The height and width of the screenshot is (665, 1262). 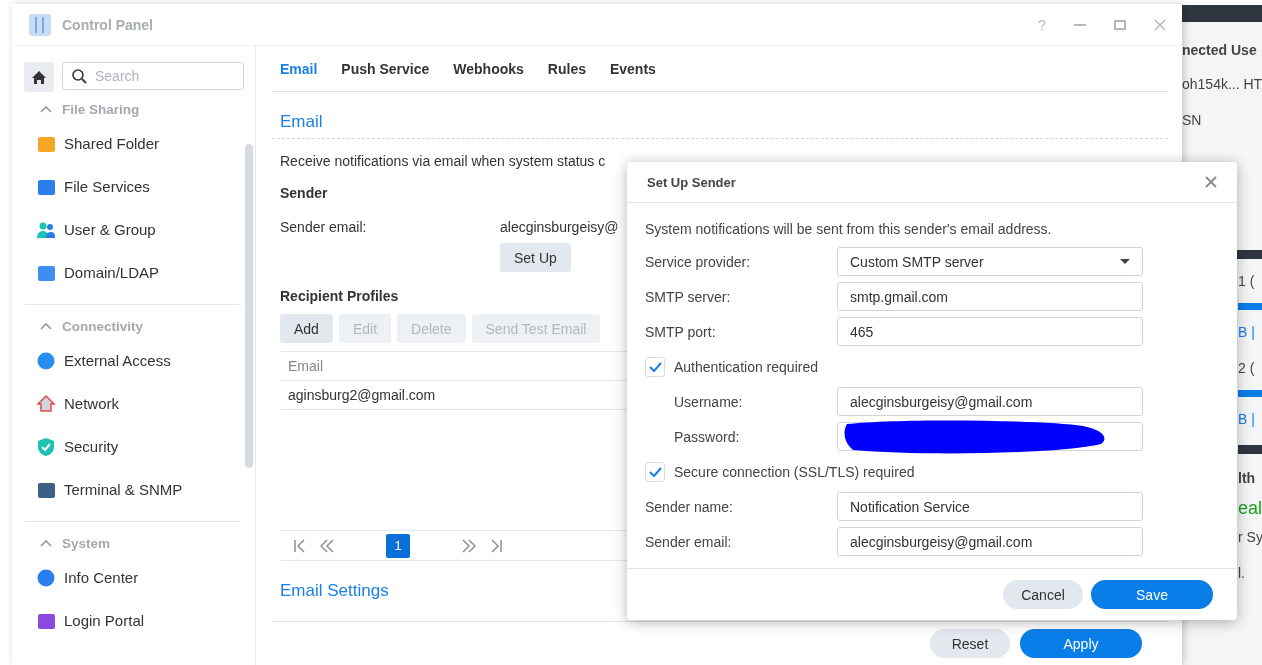 I want to click on first-page-icon, so click(x=300, y=545).